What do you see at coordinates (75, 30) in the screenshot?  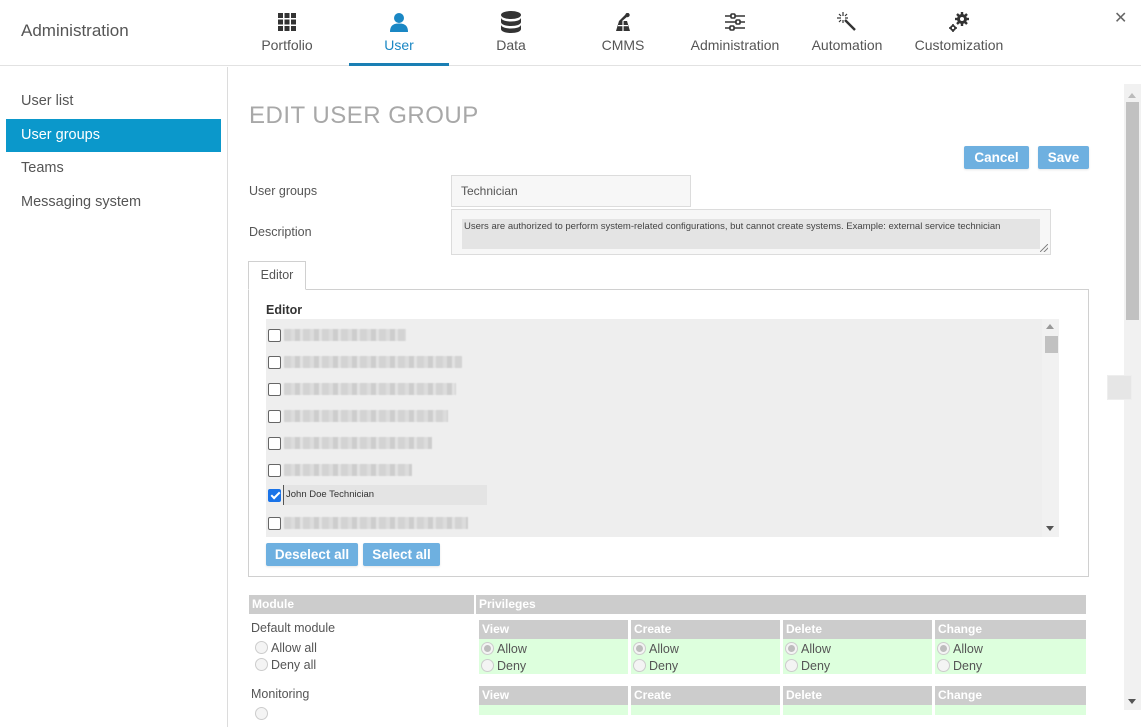 I see `app-title: Administration` at bounding box center [75, 30].